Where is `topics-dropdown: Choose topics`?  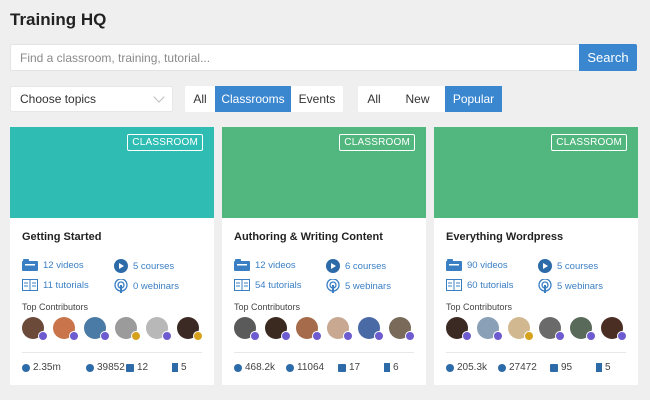 topics-dropdown: Choose topics is located at coordinates (91, 99).